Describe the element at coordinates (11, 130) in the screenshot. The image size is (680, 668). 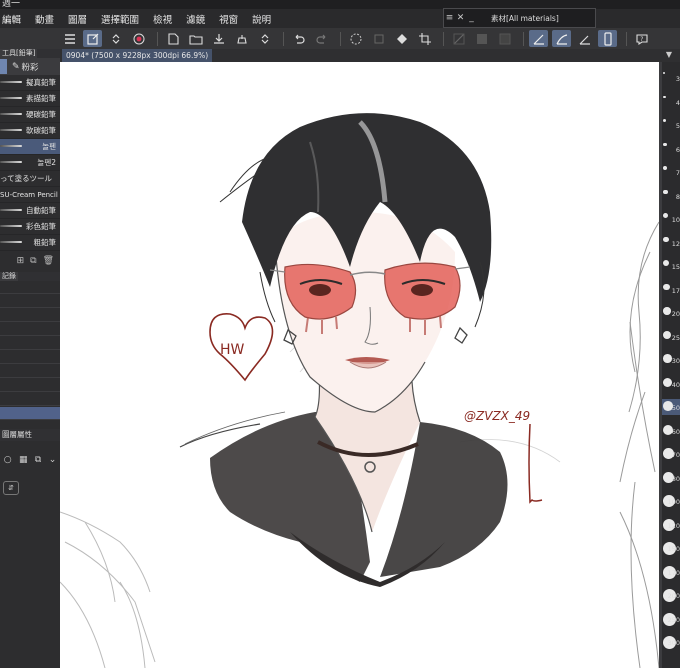
I see `brush-stroke-preview` at that location.